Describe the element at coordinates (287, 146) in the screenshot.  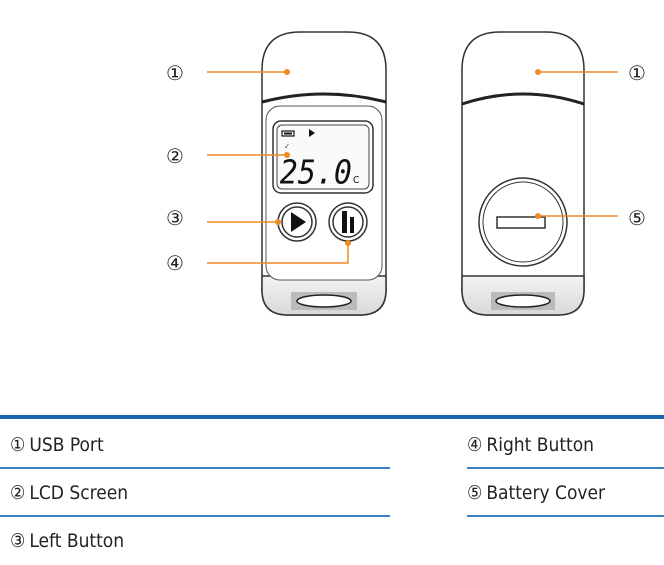
I see `check-icon: ✓` at that location.